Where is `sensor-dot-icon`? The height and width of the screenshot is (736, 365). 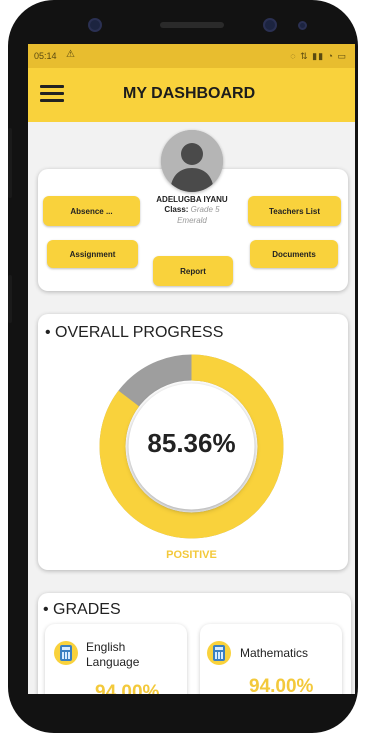
sensor-dot-icon is located at coordinates (302, 25).